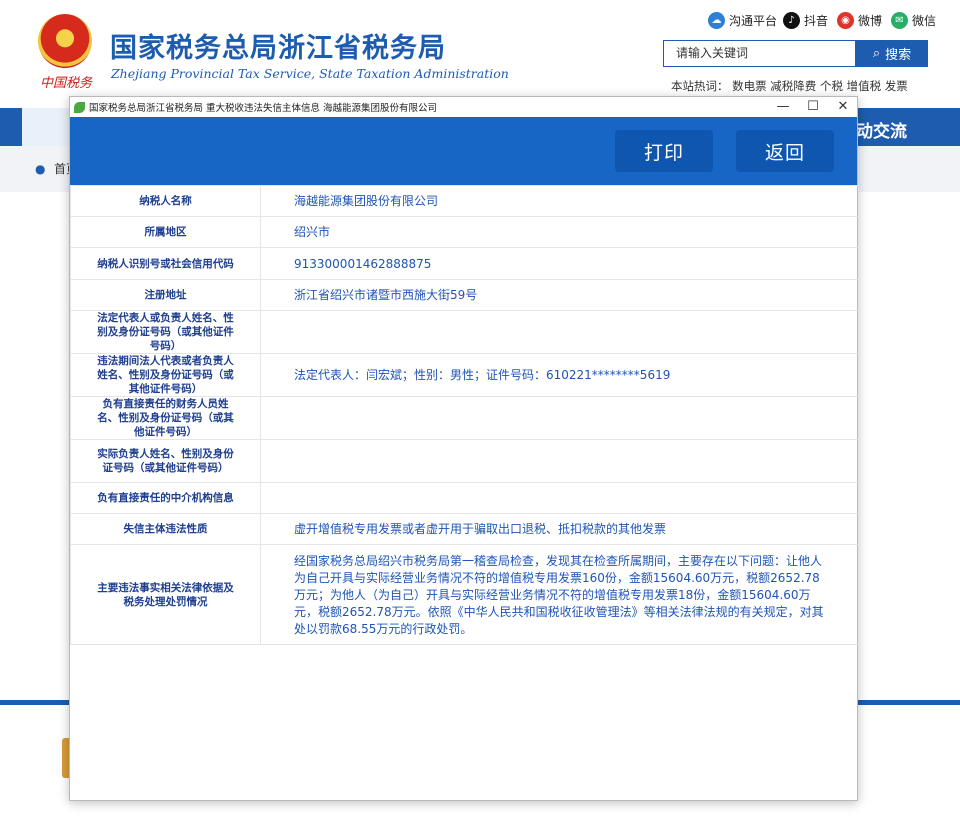  I want to click on print-button: 打印, so click(664, 151).